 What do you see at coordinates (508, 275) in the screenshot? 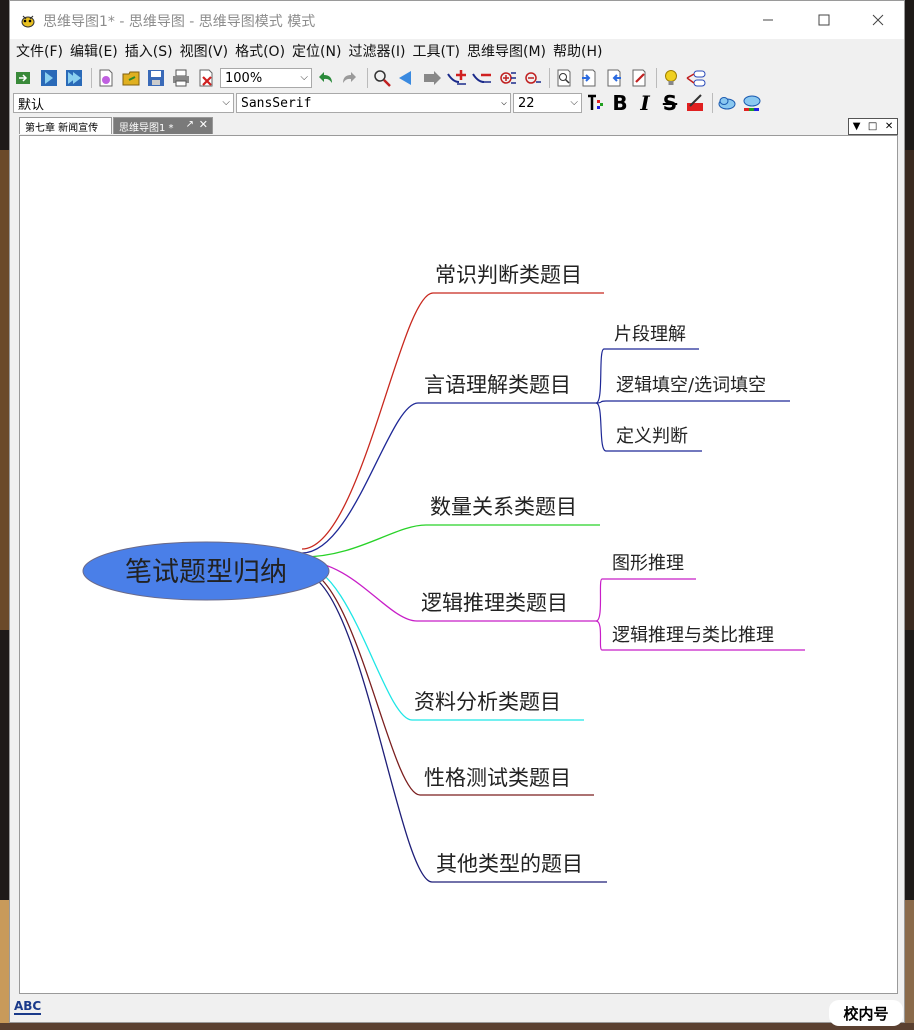
I see `branch-topic: 常识判断类题目` at bounding box center [508, 275].